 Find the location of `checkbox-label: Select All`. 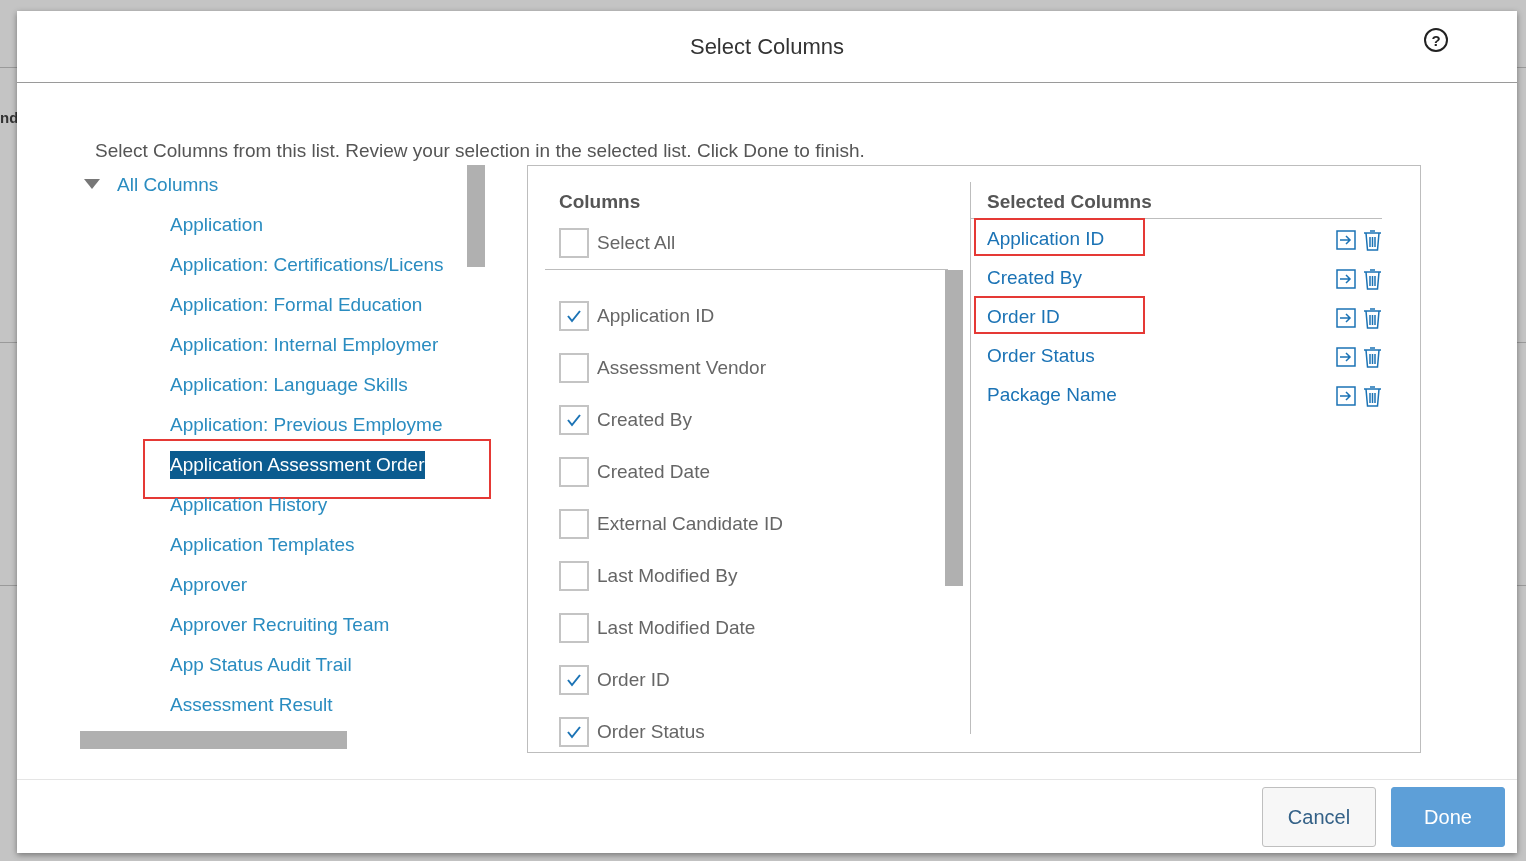

checkbox-label: Select All is located at coordinates (636, 242).